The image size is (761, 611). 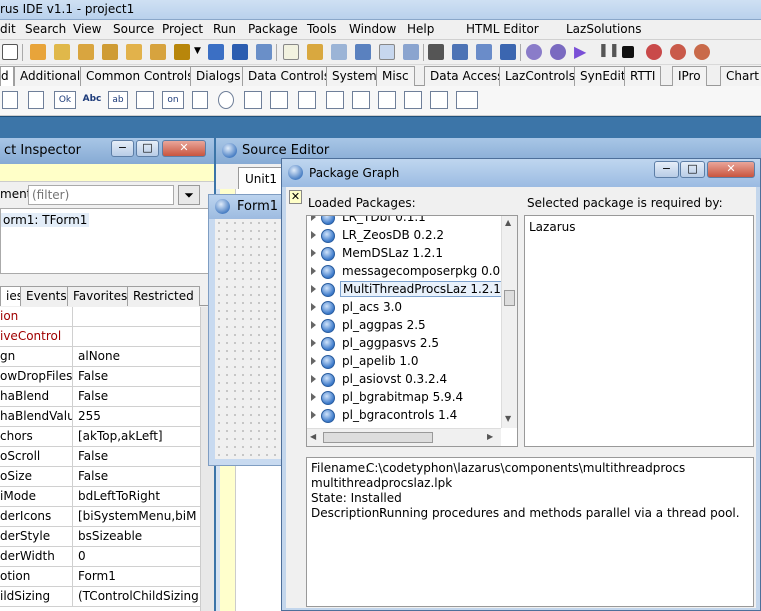 What do you see at coordinates (253, 100) in the screenshot?
I see `listbox-component-icon` at bounding box center [253, 100].